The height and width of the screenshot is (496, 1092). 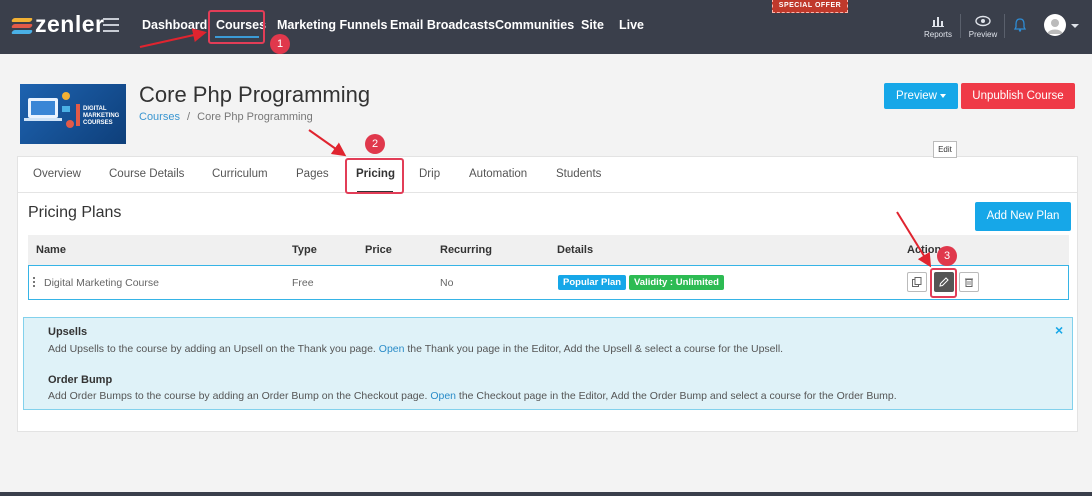 I want to click on step-badge-3: 3, so click(x=947, y=256).